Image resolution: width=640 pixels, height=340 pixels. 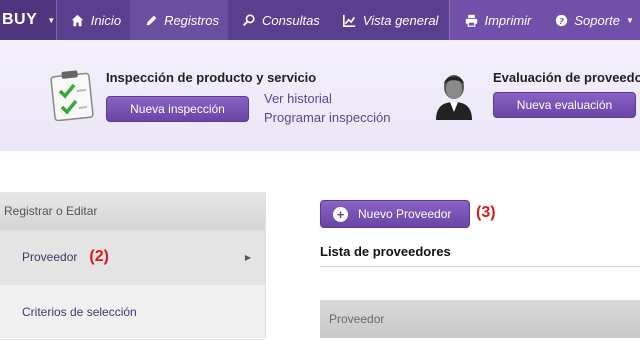 I want to click on schedule-inspection-link: Programar inspección, so click(x=327, y=117).